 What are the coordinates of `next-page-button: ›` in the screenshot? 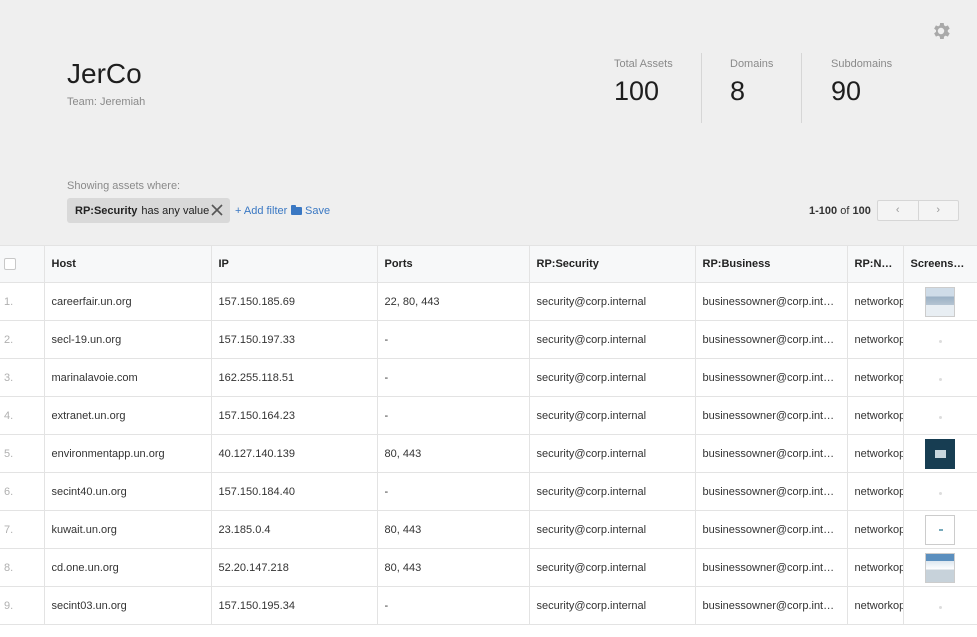 It's located at (938, 210).